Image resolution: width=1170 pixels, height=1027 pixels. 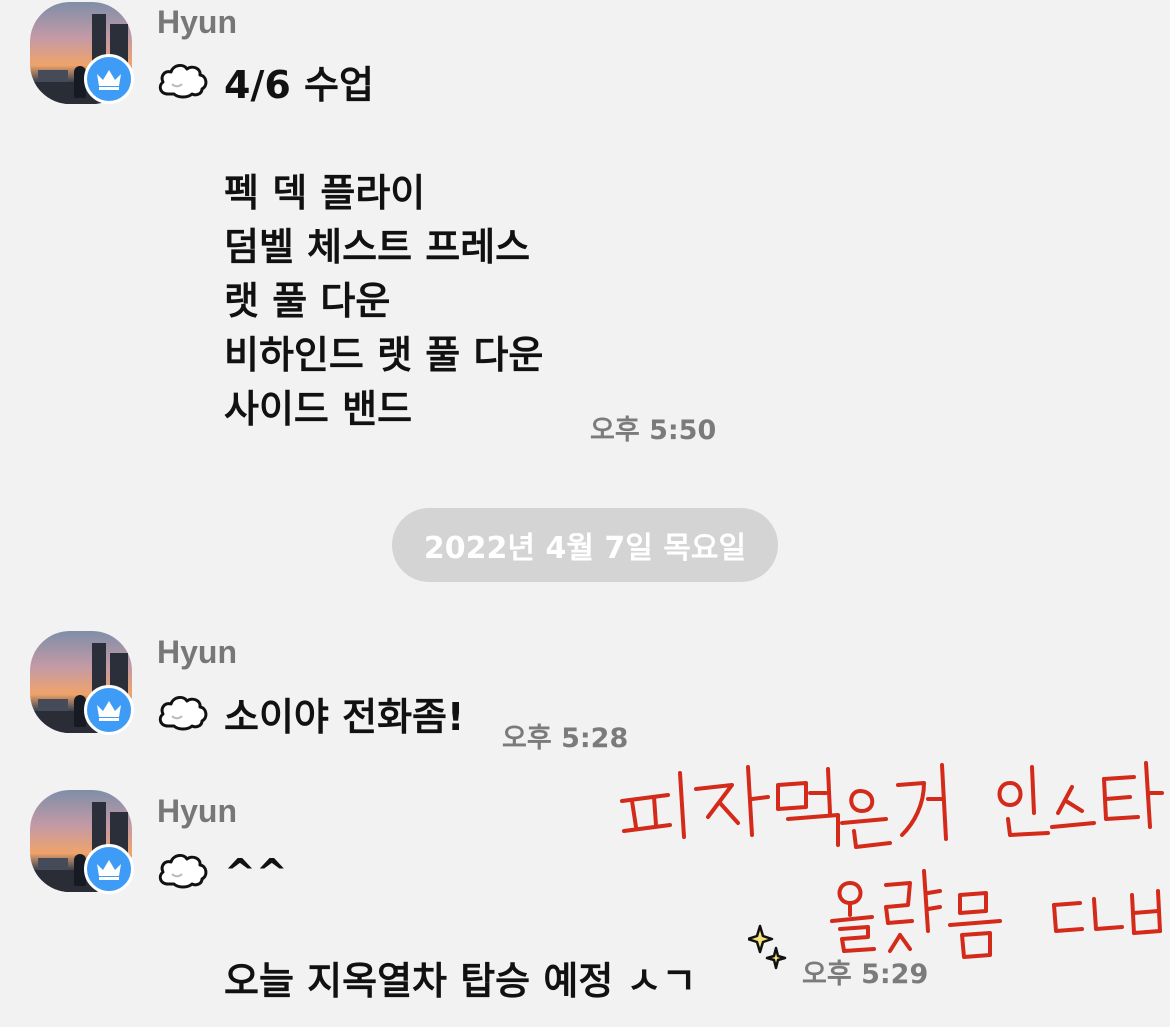 What do you see at coordinates (460, 927) in the screenshot?
I see `message-text: ^^ 오늘 지옥열차 탑승 예정 ㅅㄱ` at bounding box center [460, 927].